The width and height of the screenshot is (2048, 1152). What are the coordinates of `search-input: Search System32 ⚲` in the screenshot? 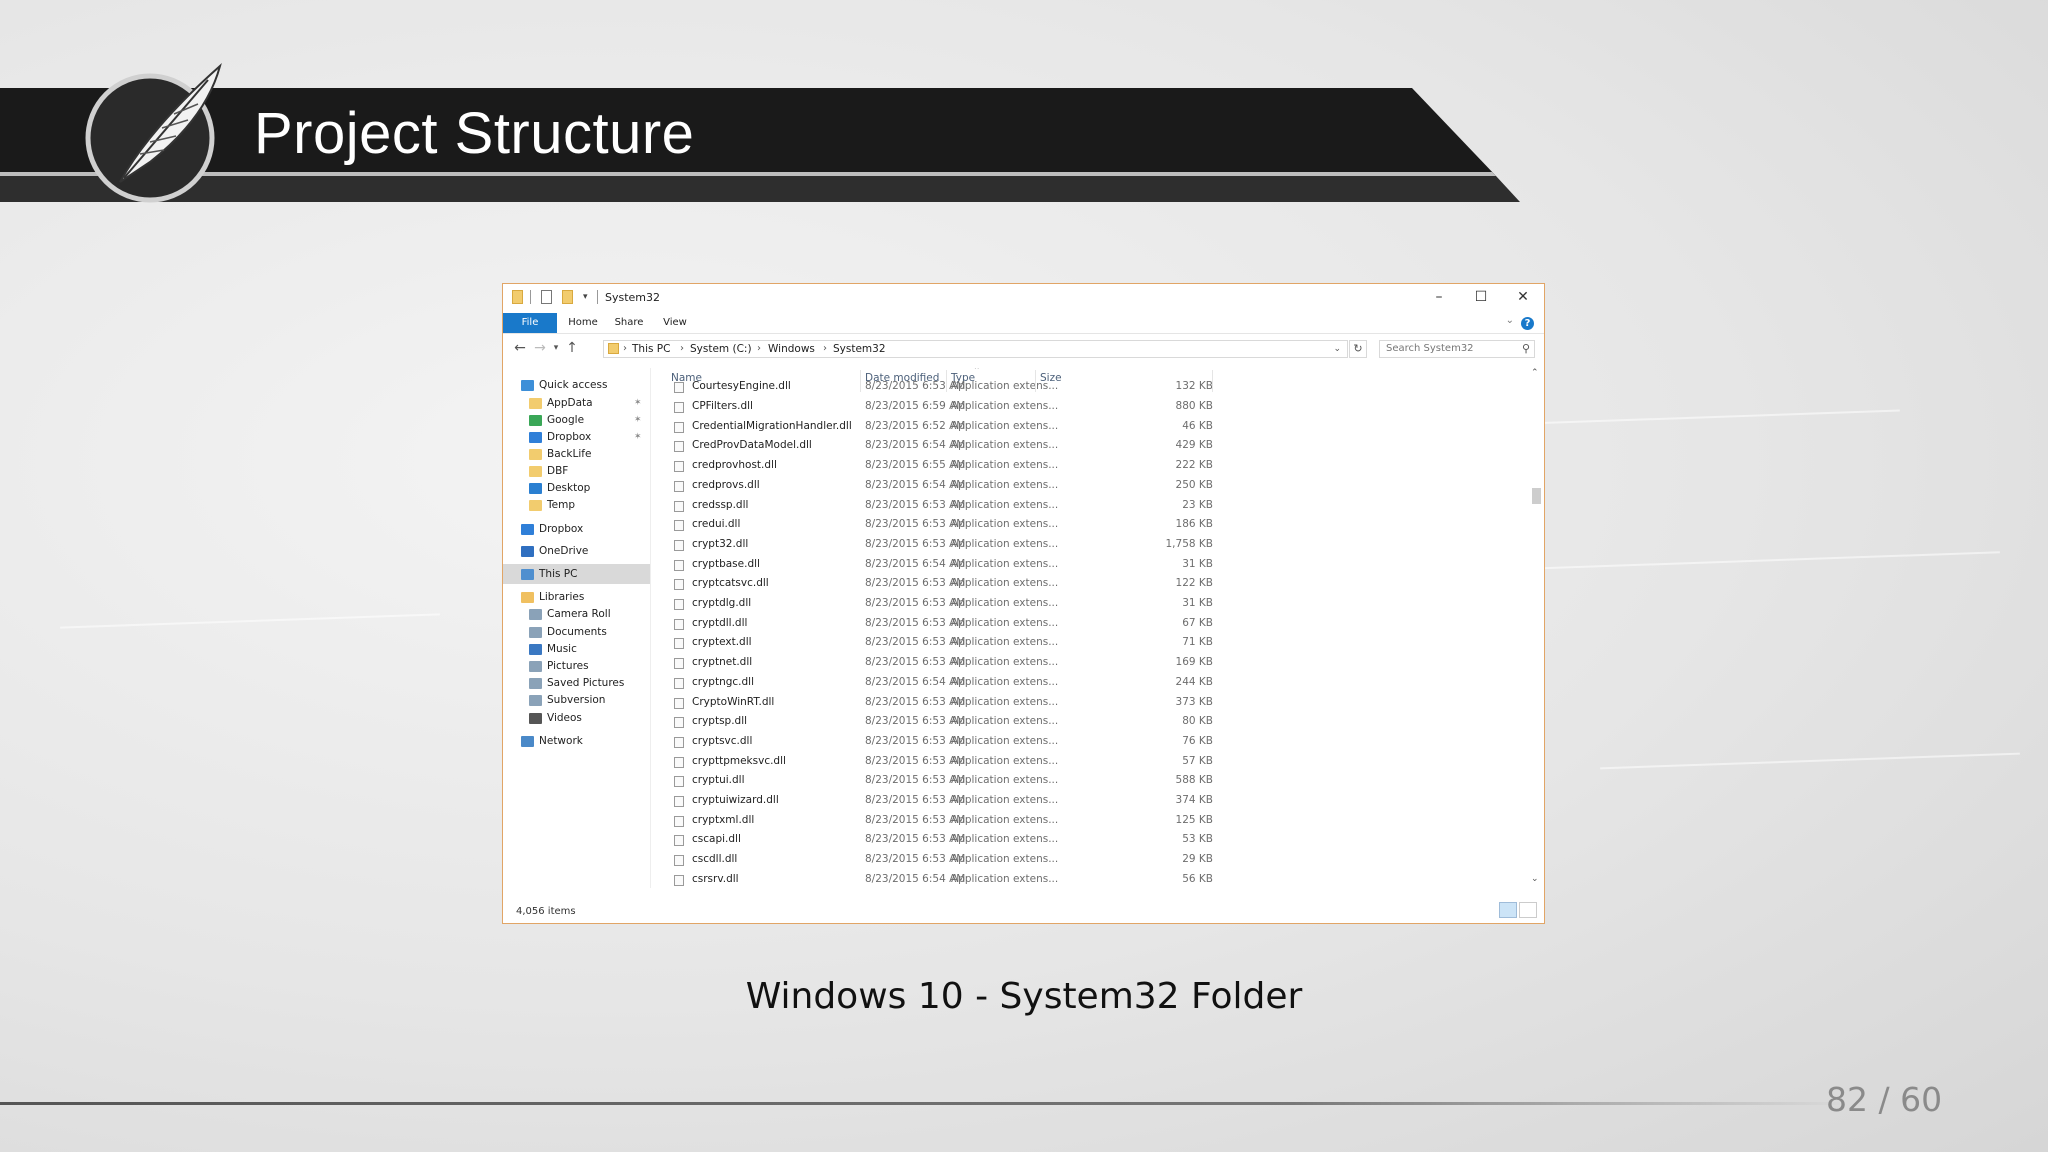 It's located at (1457, 349).